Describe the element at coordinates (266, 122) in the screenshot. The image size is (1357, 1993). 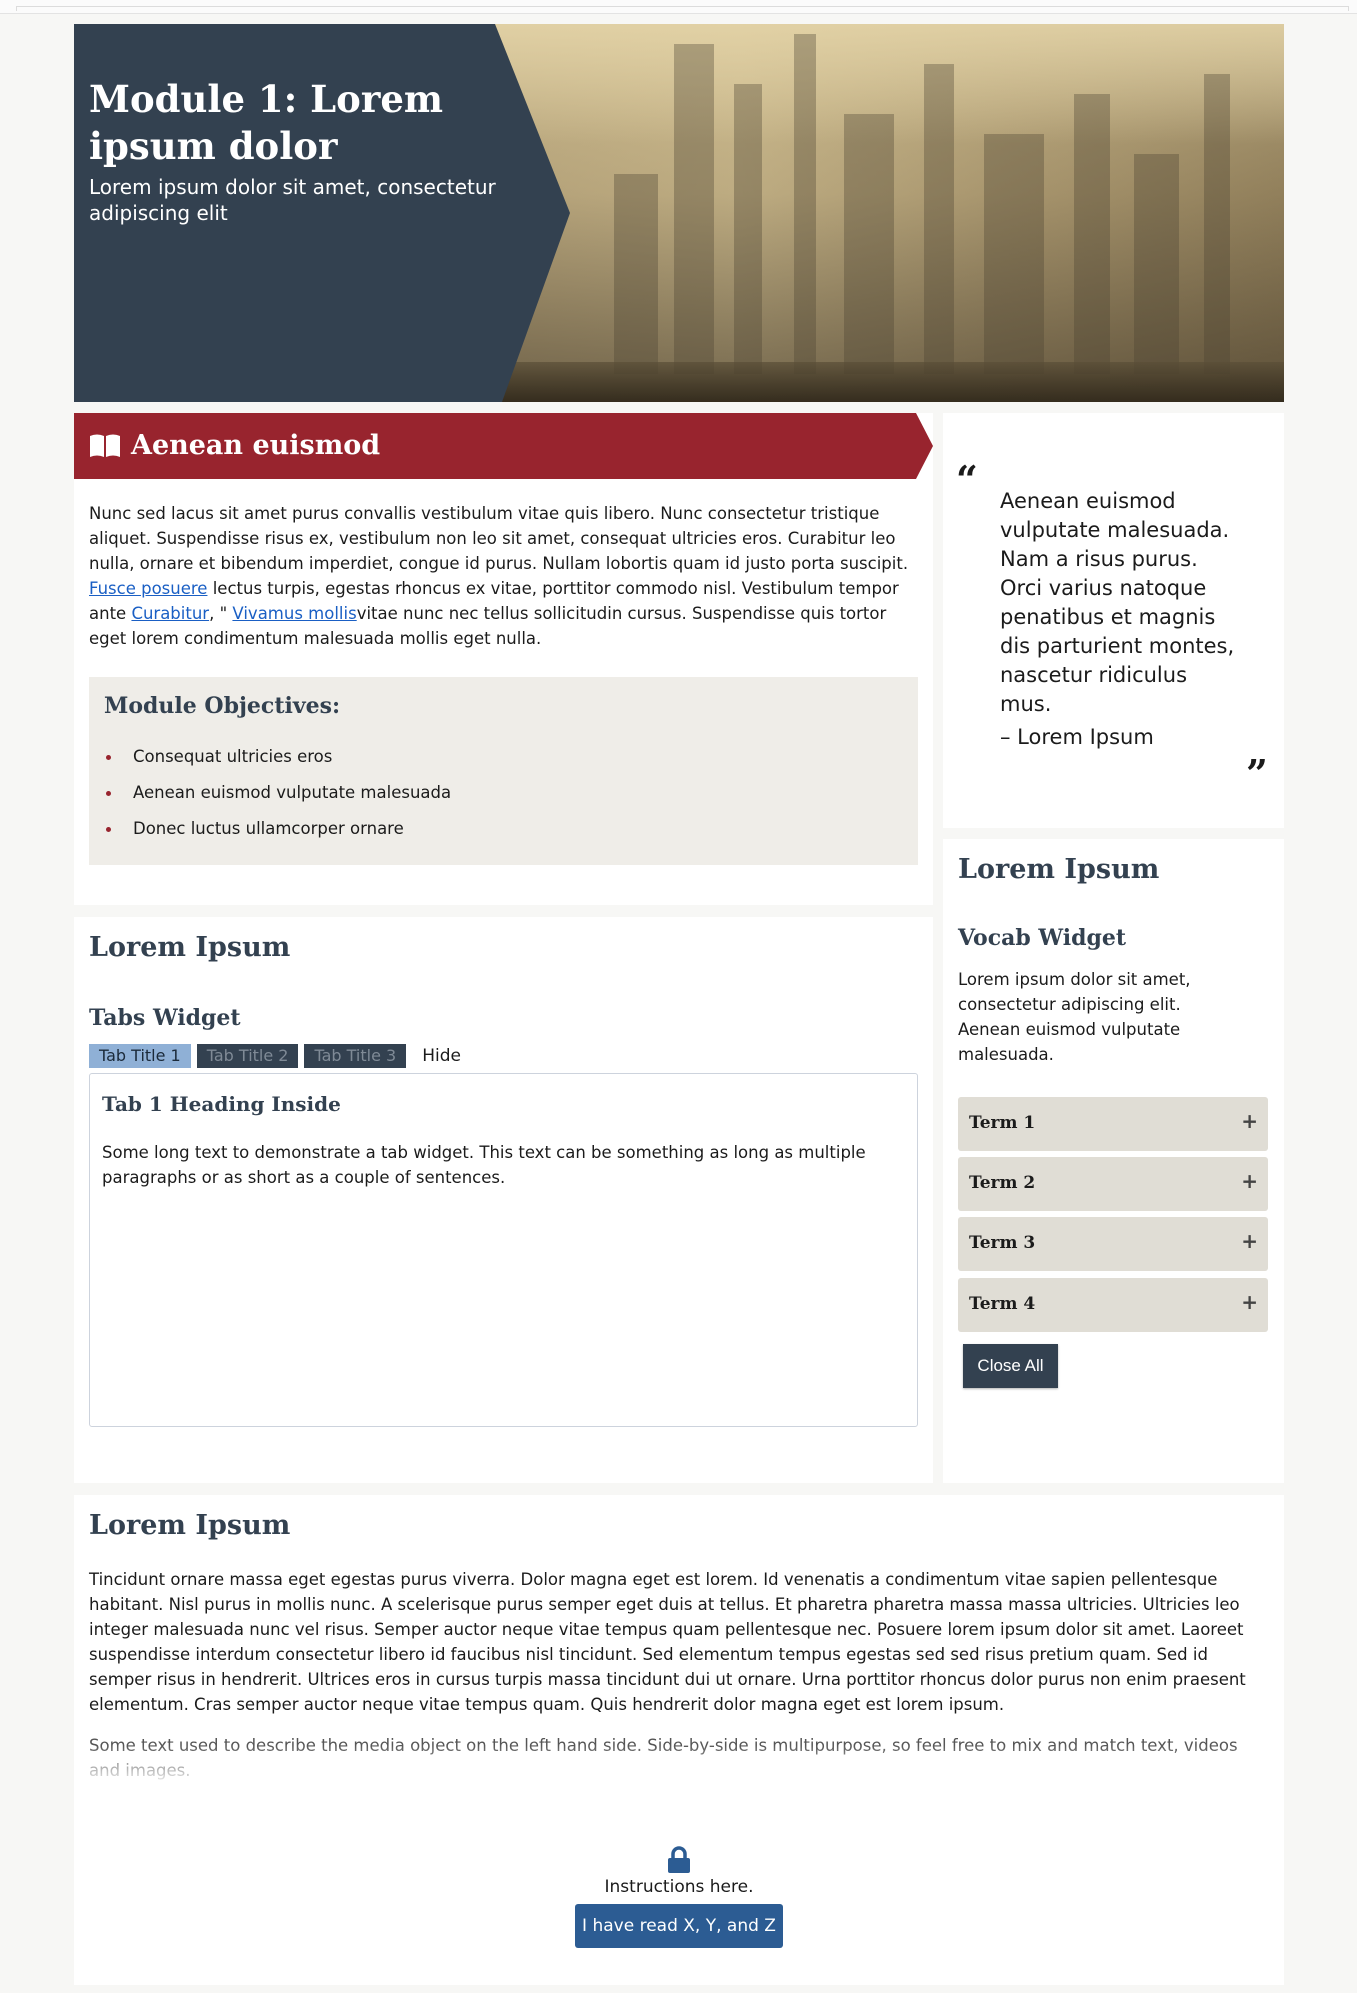
I see `page-title: Module 1: Lorem ipsum dolor` at that location.